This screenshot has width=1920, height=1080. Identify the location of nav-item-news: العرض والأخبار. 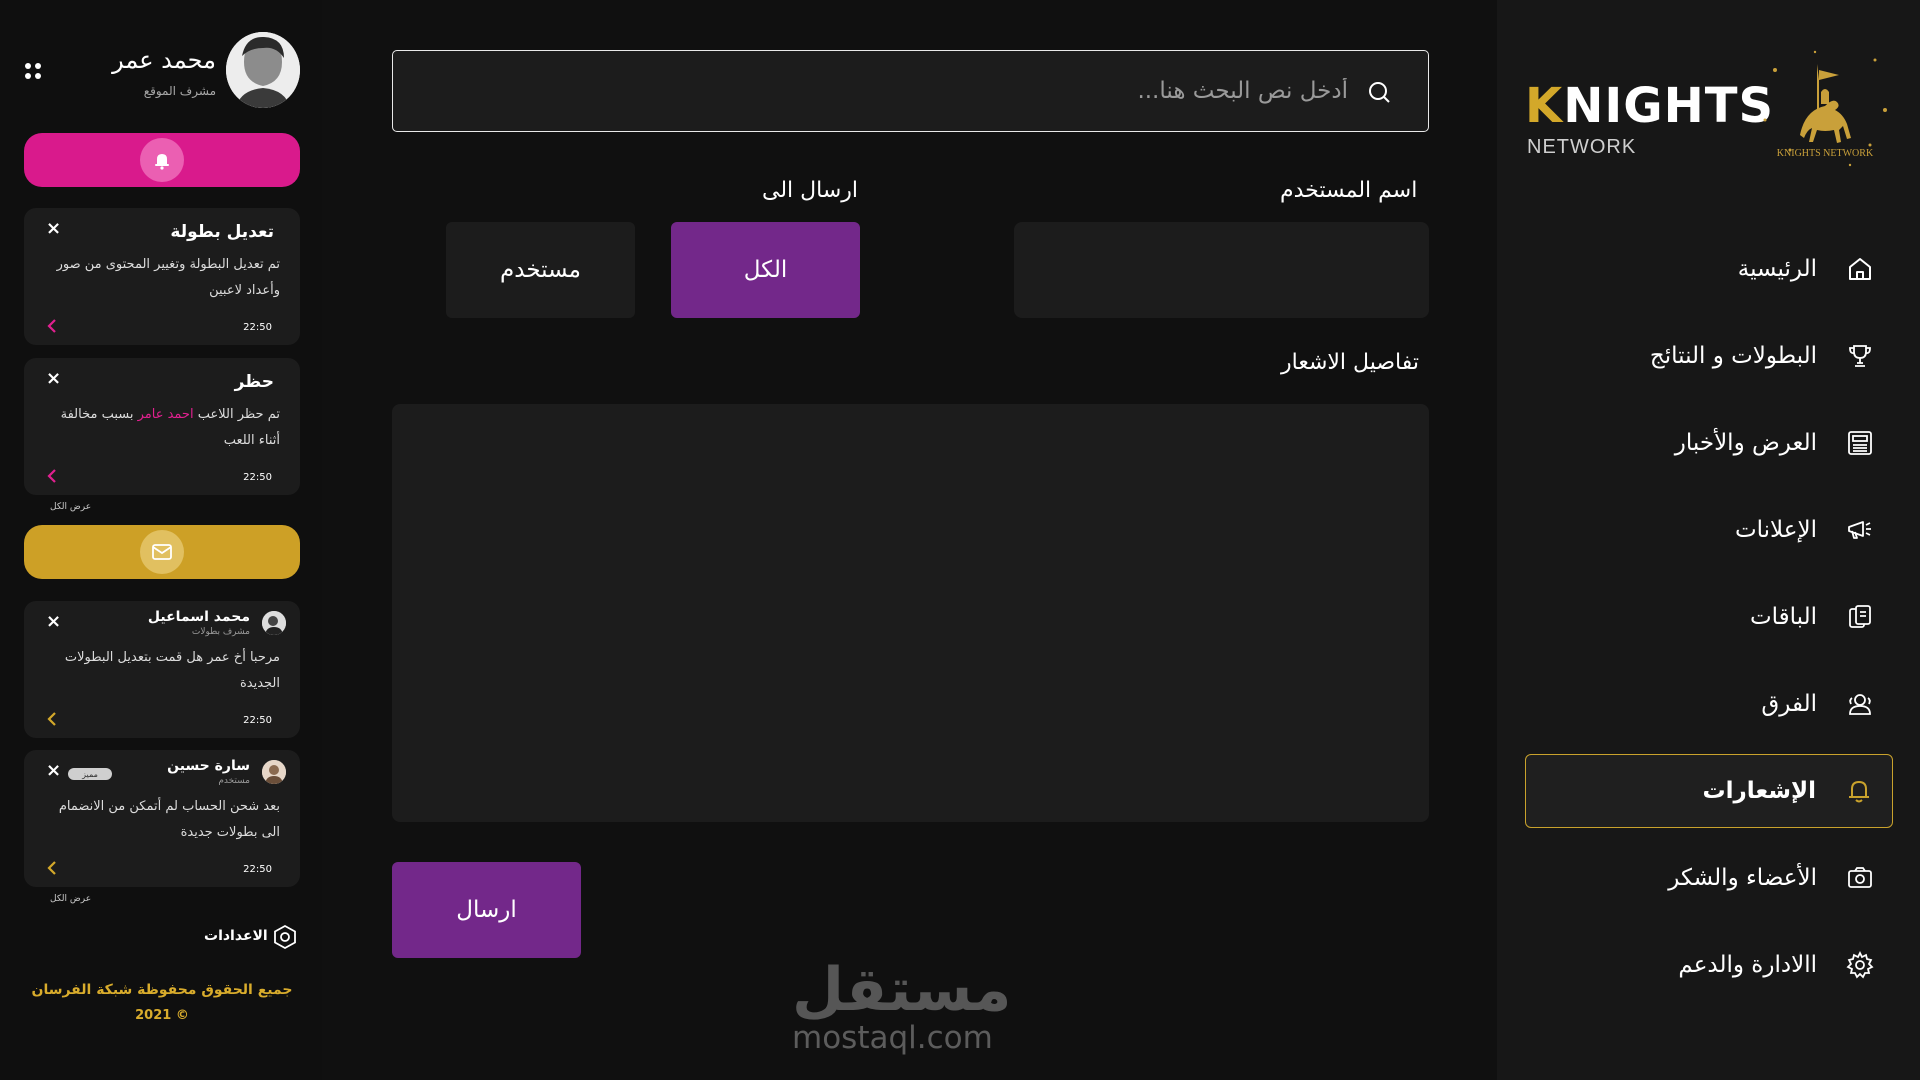
(1709, 443).